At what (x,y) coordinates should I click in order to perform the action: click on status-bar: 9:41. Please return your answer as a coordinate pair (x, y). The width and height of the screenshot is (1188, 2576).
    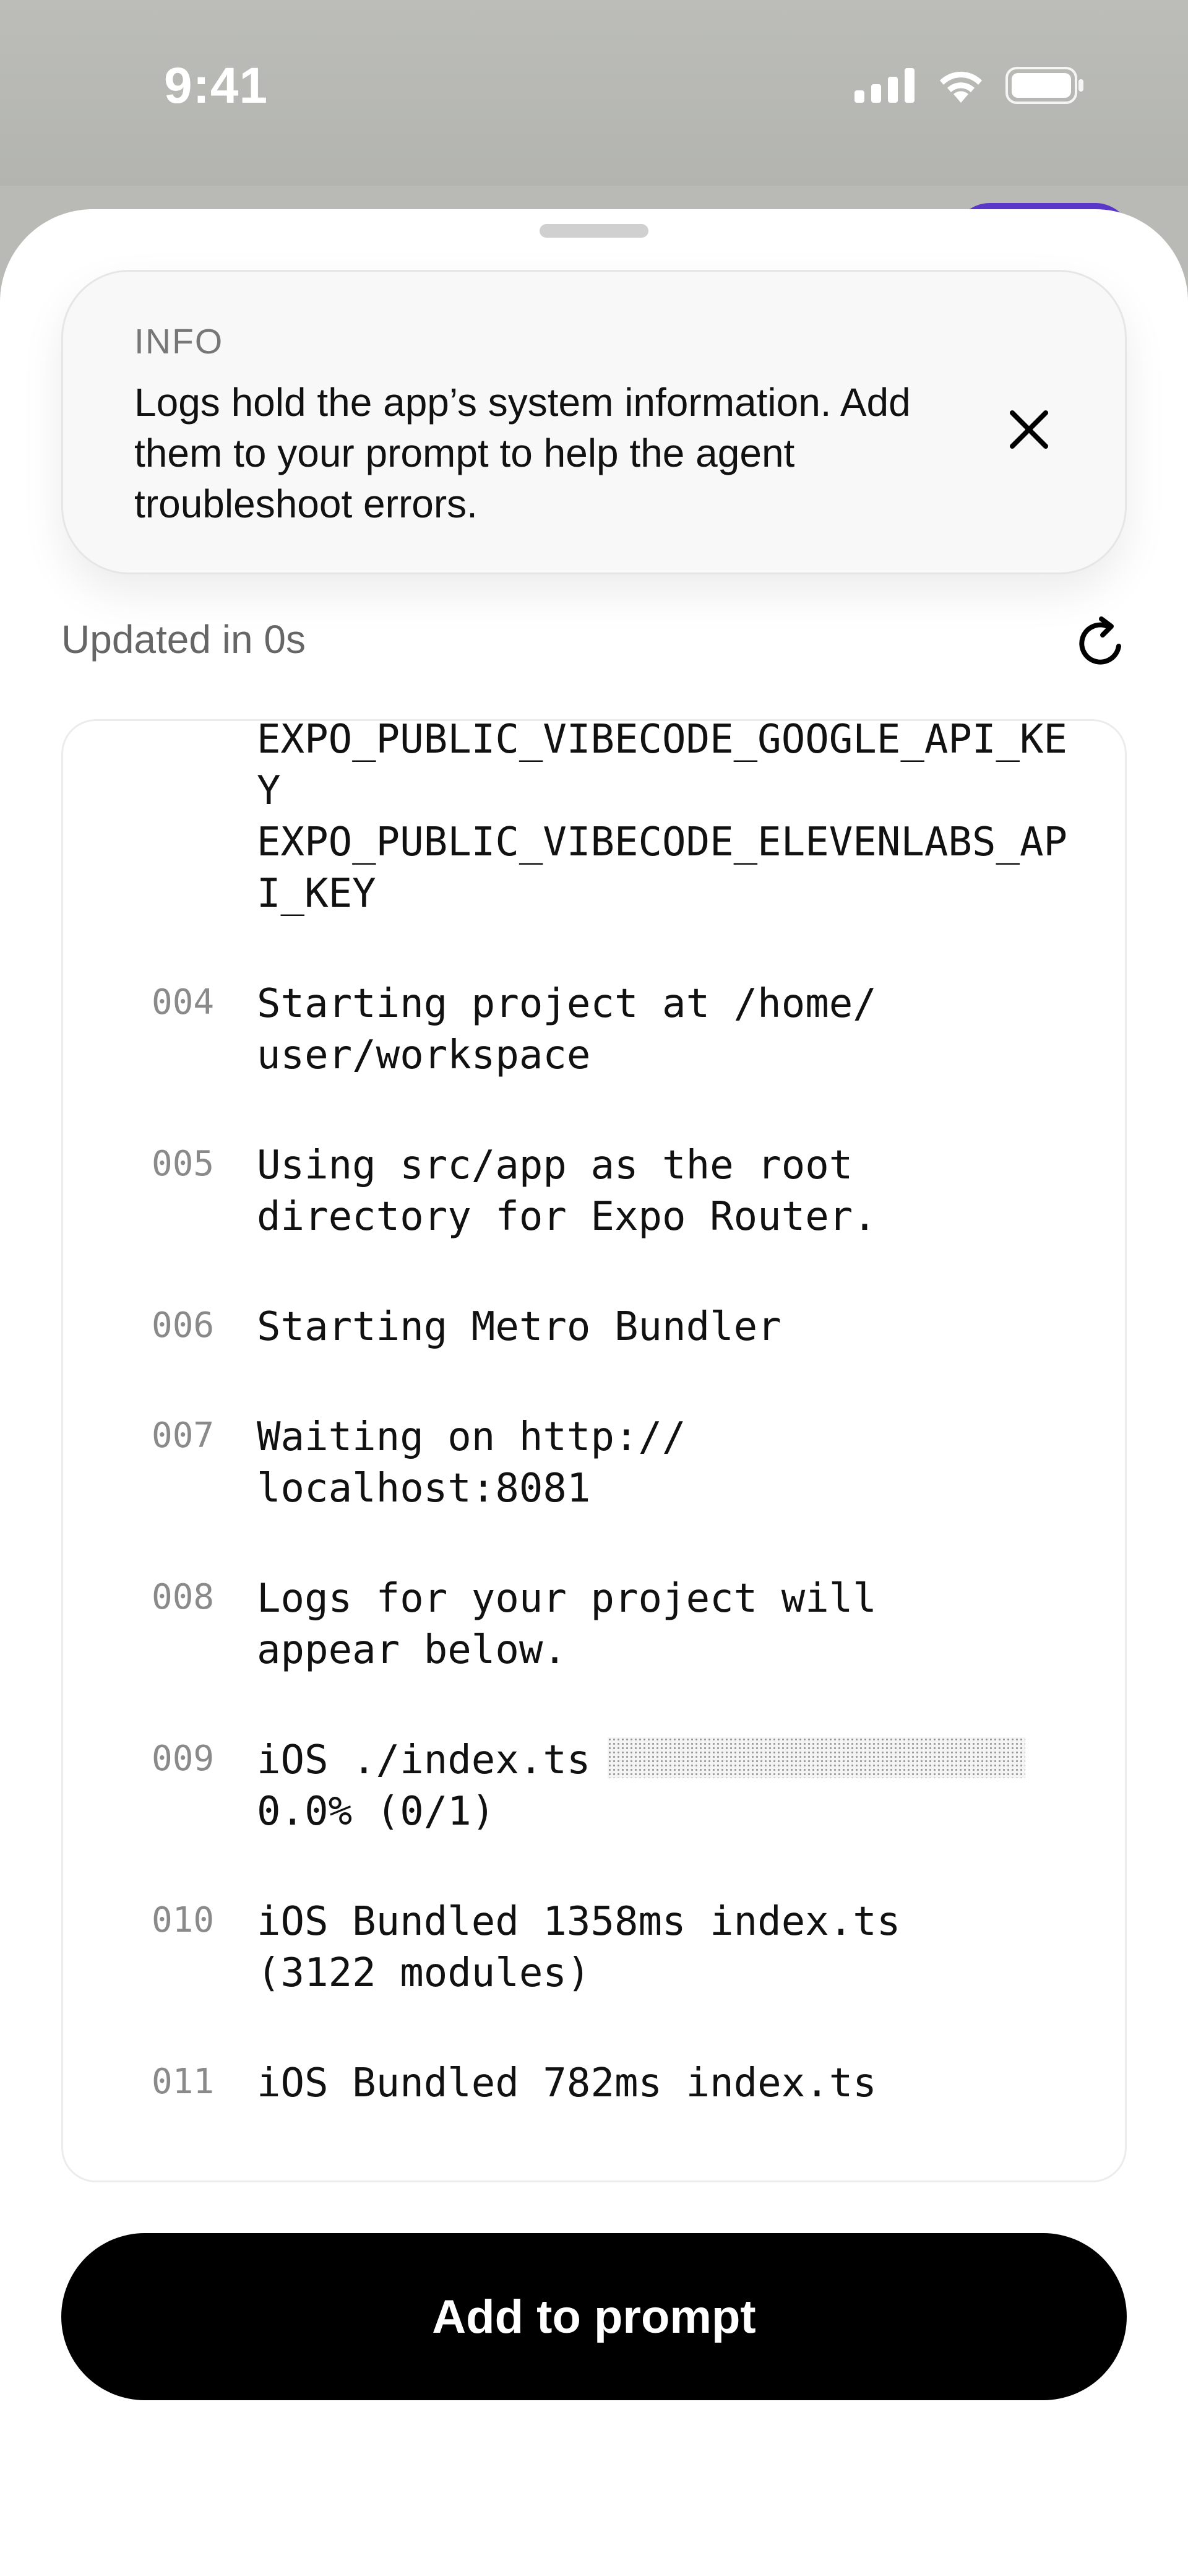
    Looking at the image, I should click on (594, 93).